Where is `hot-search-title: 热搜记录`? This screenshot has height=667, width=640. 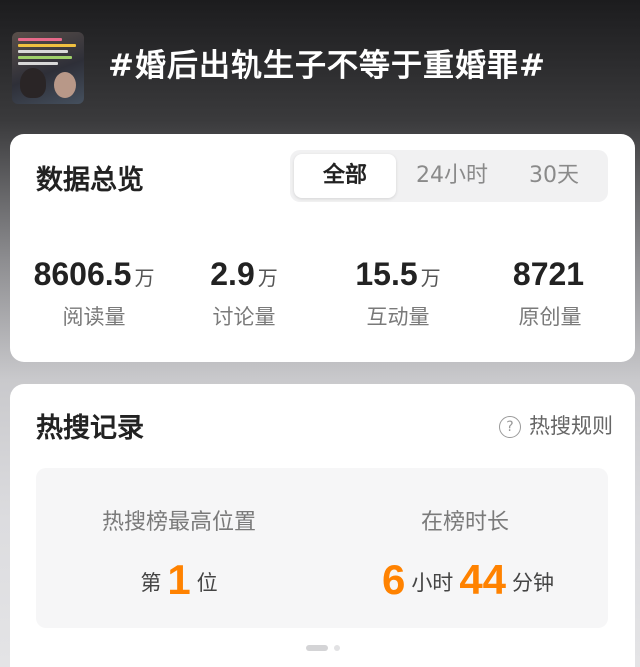 hot-search-title: 热搜记录 is located at coordinates (90, 428).